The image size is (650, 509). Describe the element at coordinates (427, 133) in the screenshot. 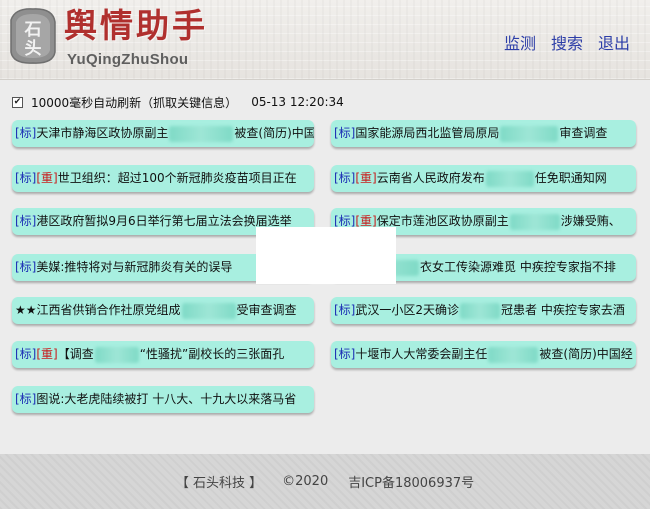

I see `news-title-pre: 国家能源局西北监管局原局` at that location.